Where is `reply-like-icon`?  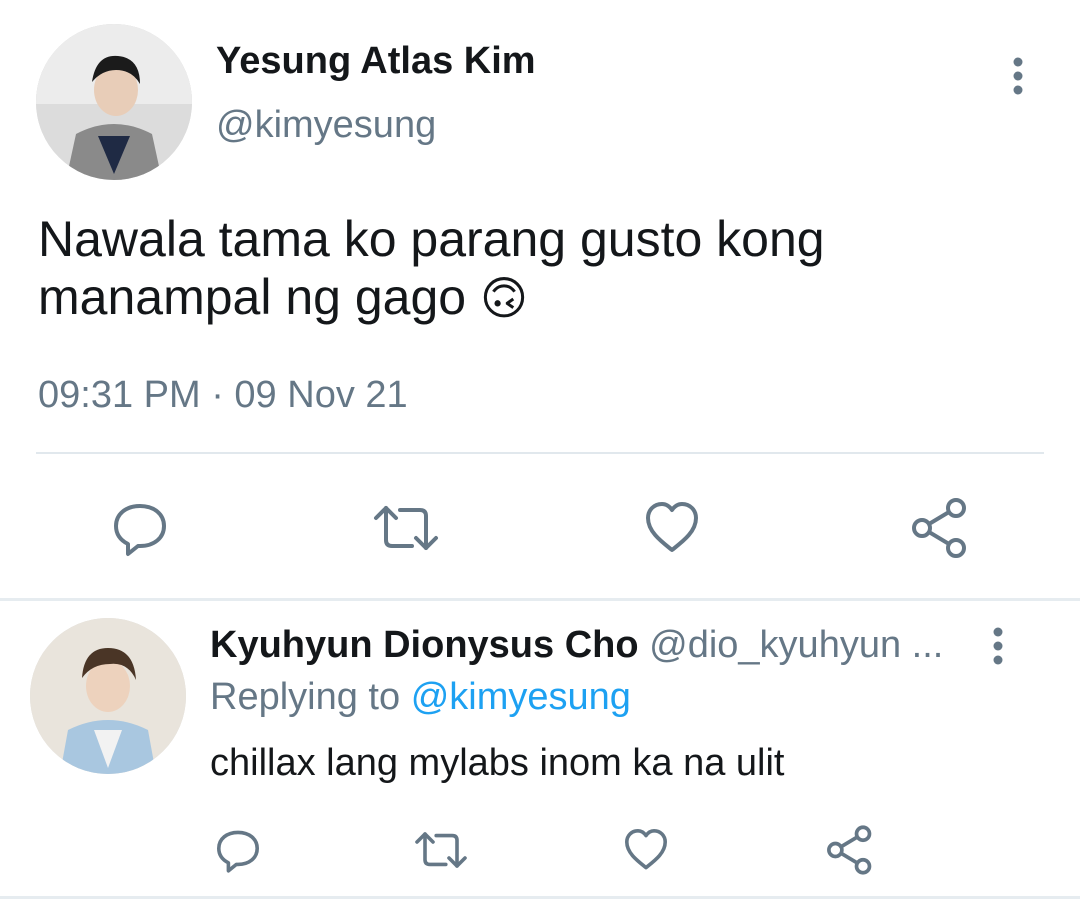
reply-like-icon is located at coordinates (646, 850).